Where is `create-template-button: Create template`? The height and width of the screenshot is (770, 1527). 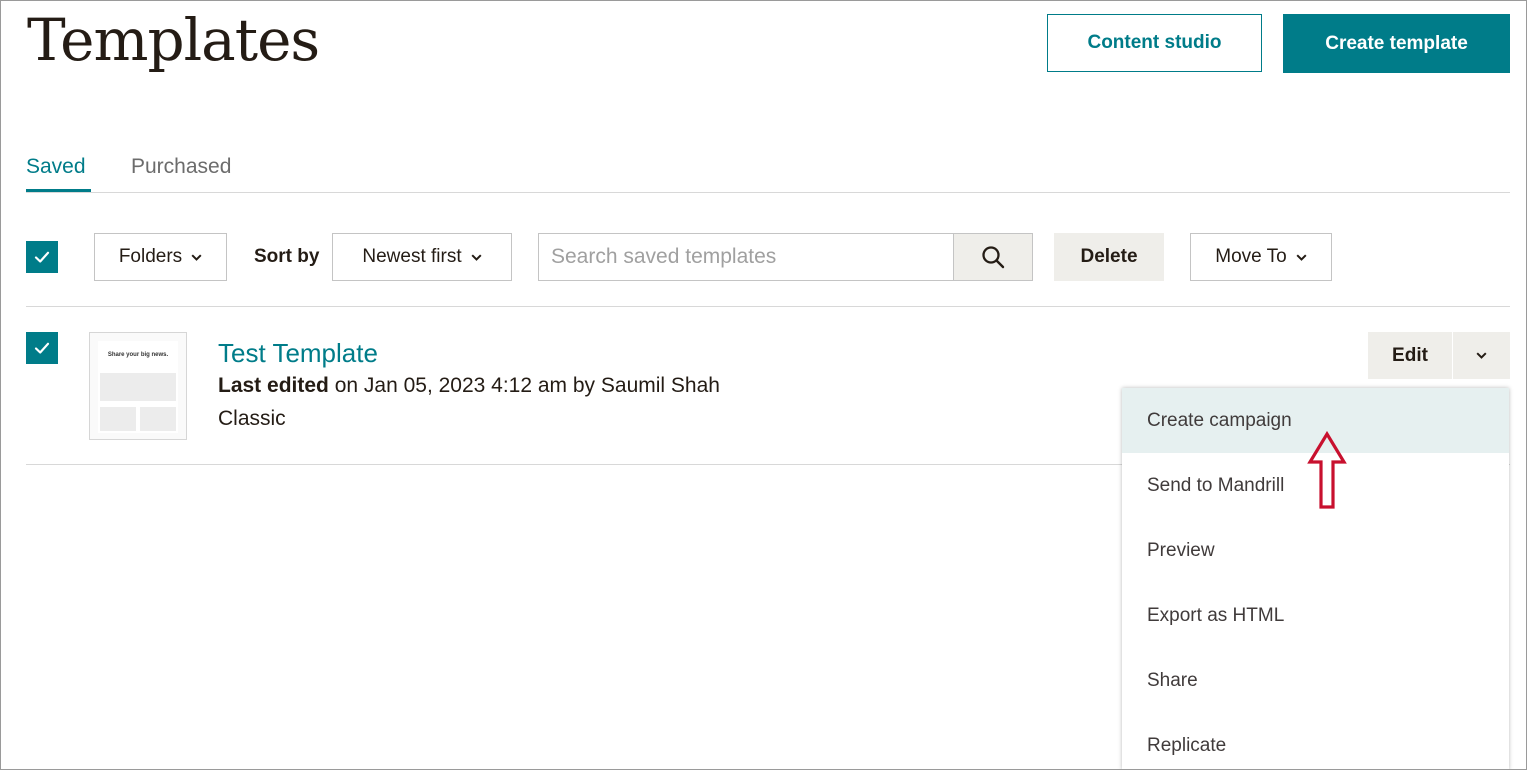 create-template-button: Create template is located at coordinates (1396, 43).